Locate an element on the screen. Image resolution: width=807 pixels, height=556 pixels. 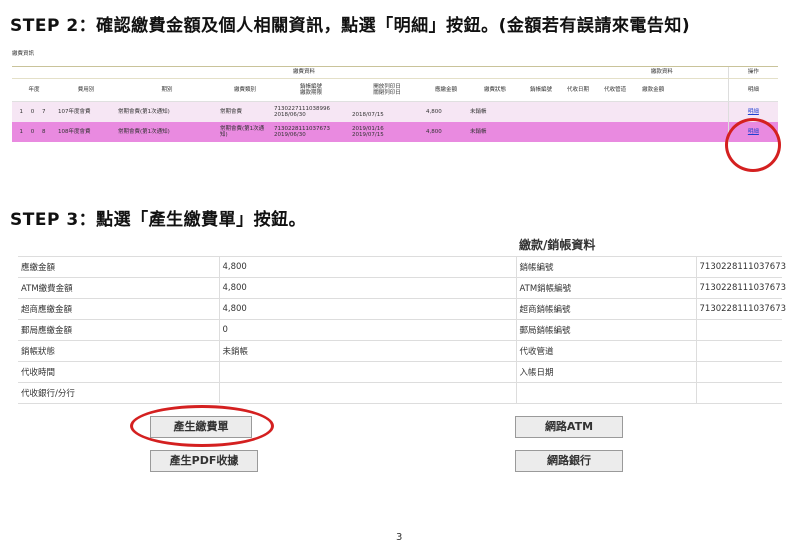
value-post-account-no is located at coordinates (739, 330).